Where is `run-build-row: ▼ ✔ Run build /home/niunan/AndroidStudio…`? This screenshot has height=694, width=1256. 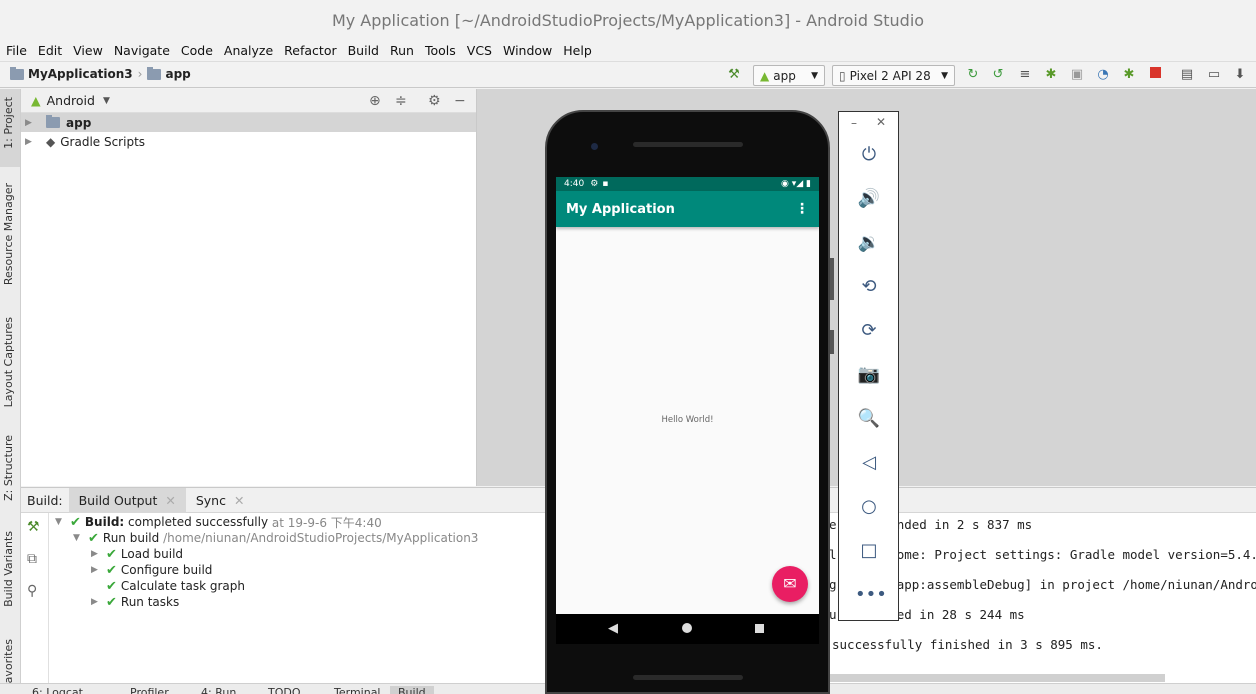 run-build-row: ▼ ✔ Run build /home/niunan/AndroidStudio… is located at coordinates (266, 538).